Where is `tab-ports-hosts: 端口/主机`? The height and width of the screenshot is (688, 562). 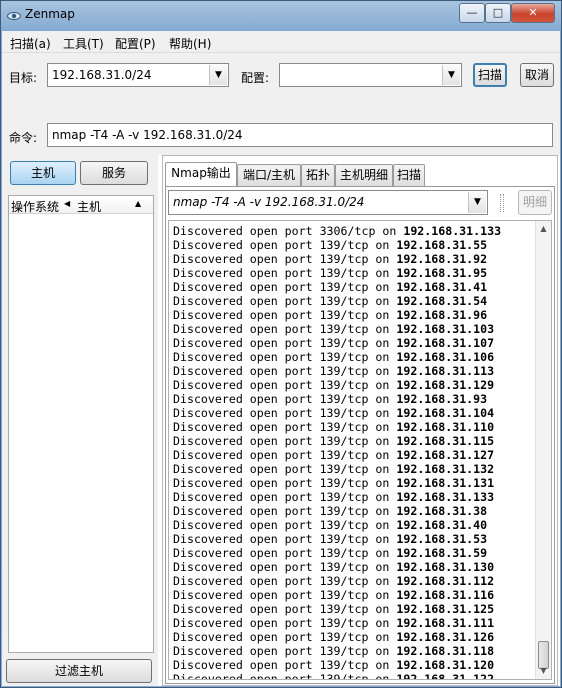 tab-ports-hosts: 端口/主机 is located at coordinates (269, 175).